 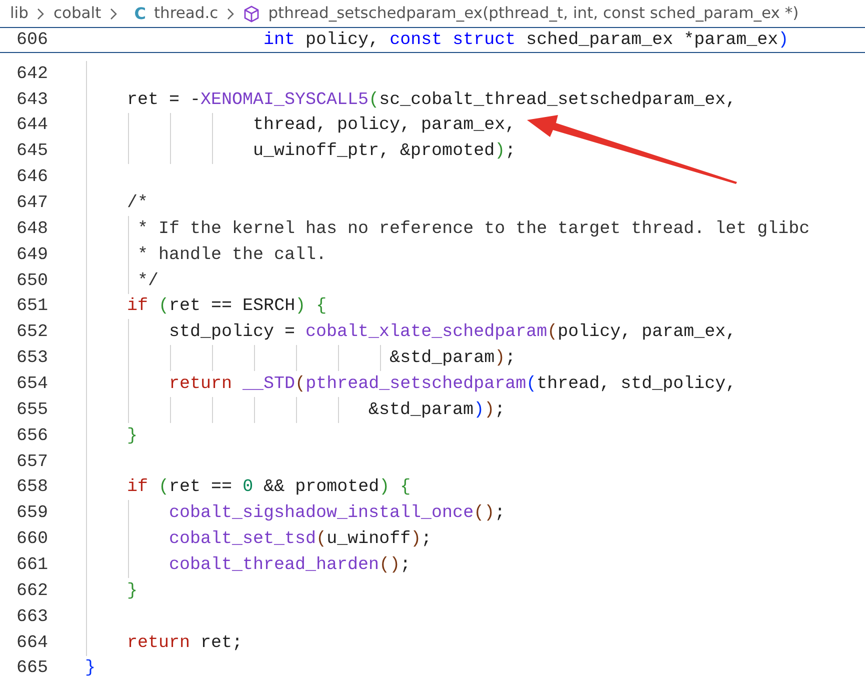 I want to click on code-line: cobalt_thread_harden();, so click(x=290, y=565).